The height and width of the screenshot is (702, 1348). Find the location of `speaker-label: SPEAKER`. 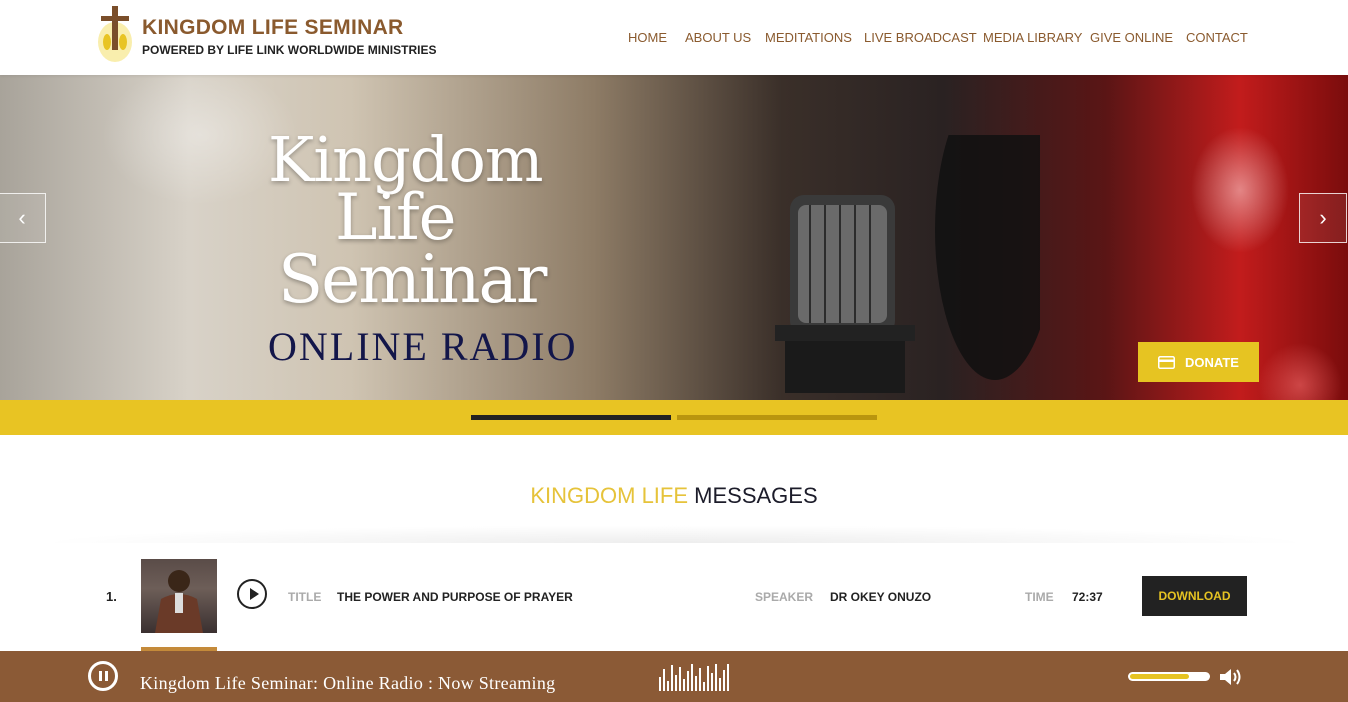

speaker-label: SPEAKER is located at coordinates (784, 597).